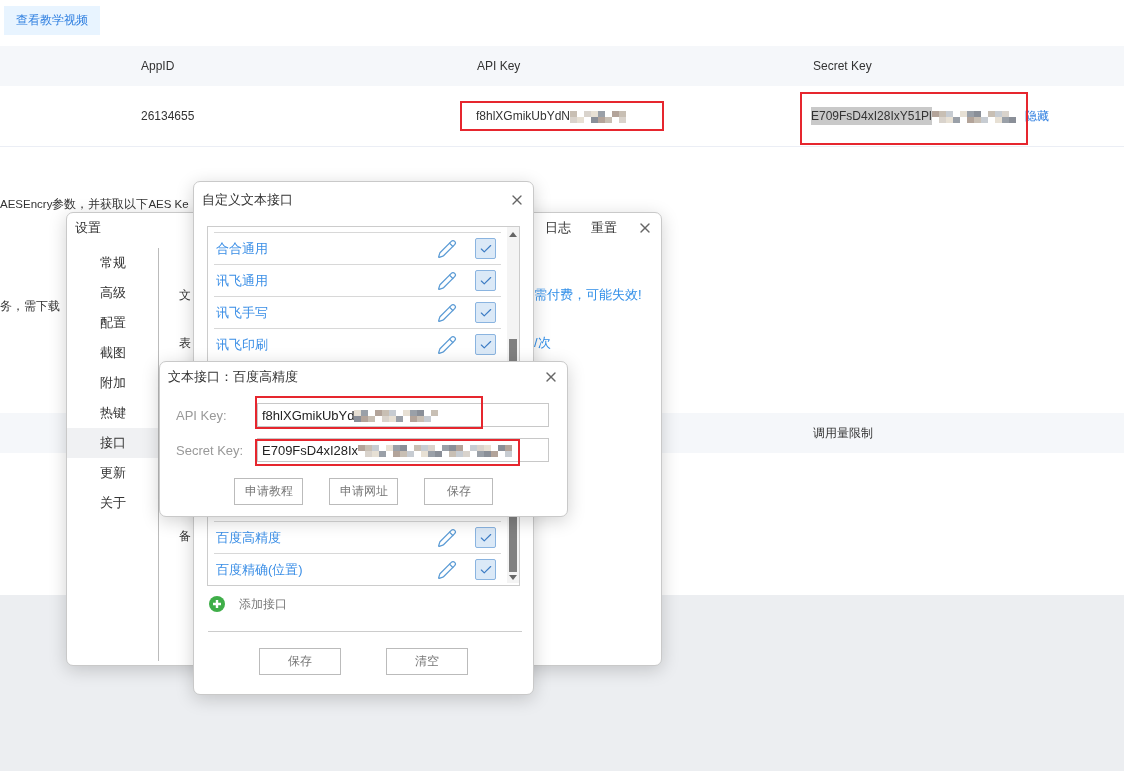  Describe the element at coordinates (604, 228) in the screenshot. I see `header-action: 重置` at that location.